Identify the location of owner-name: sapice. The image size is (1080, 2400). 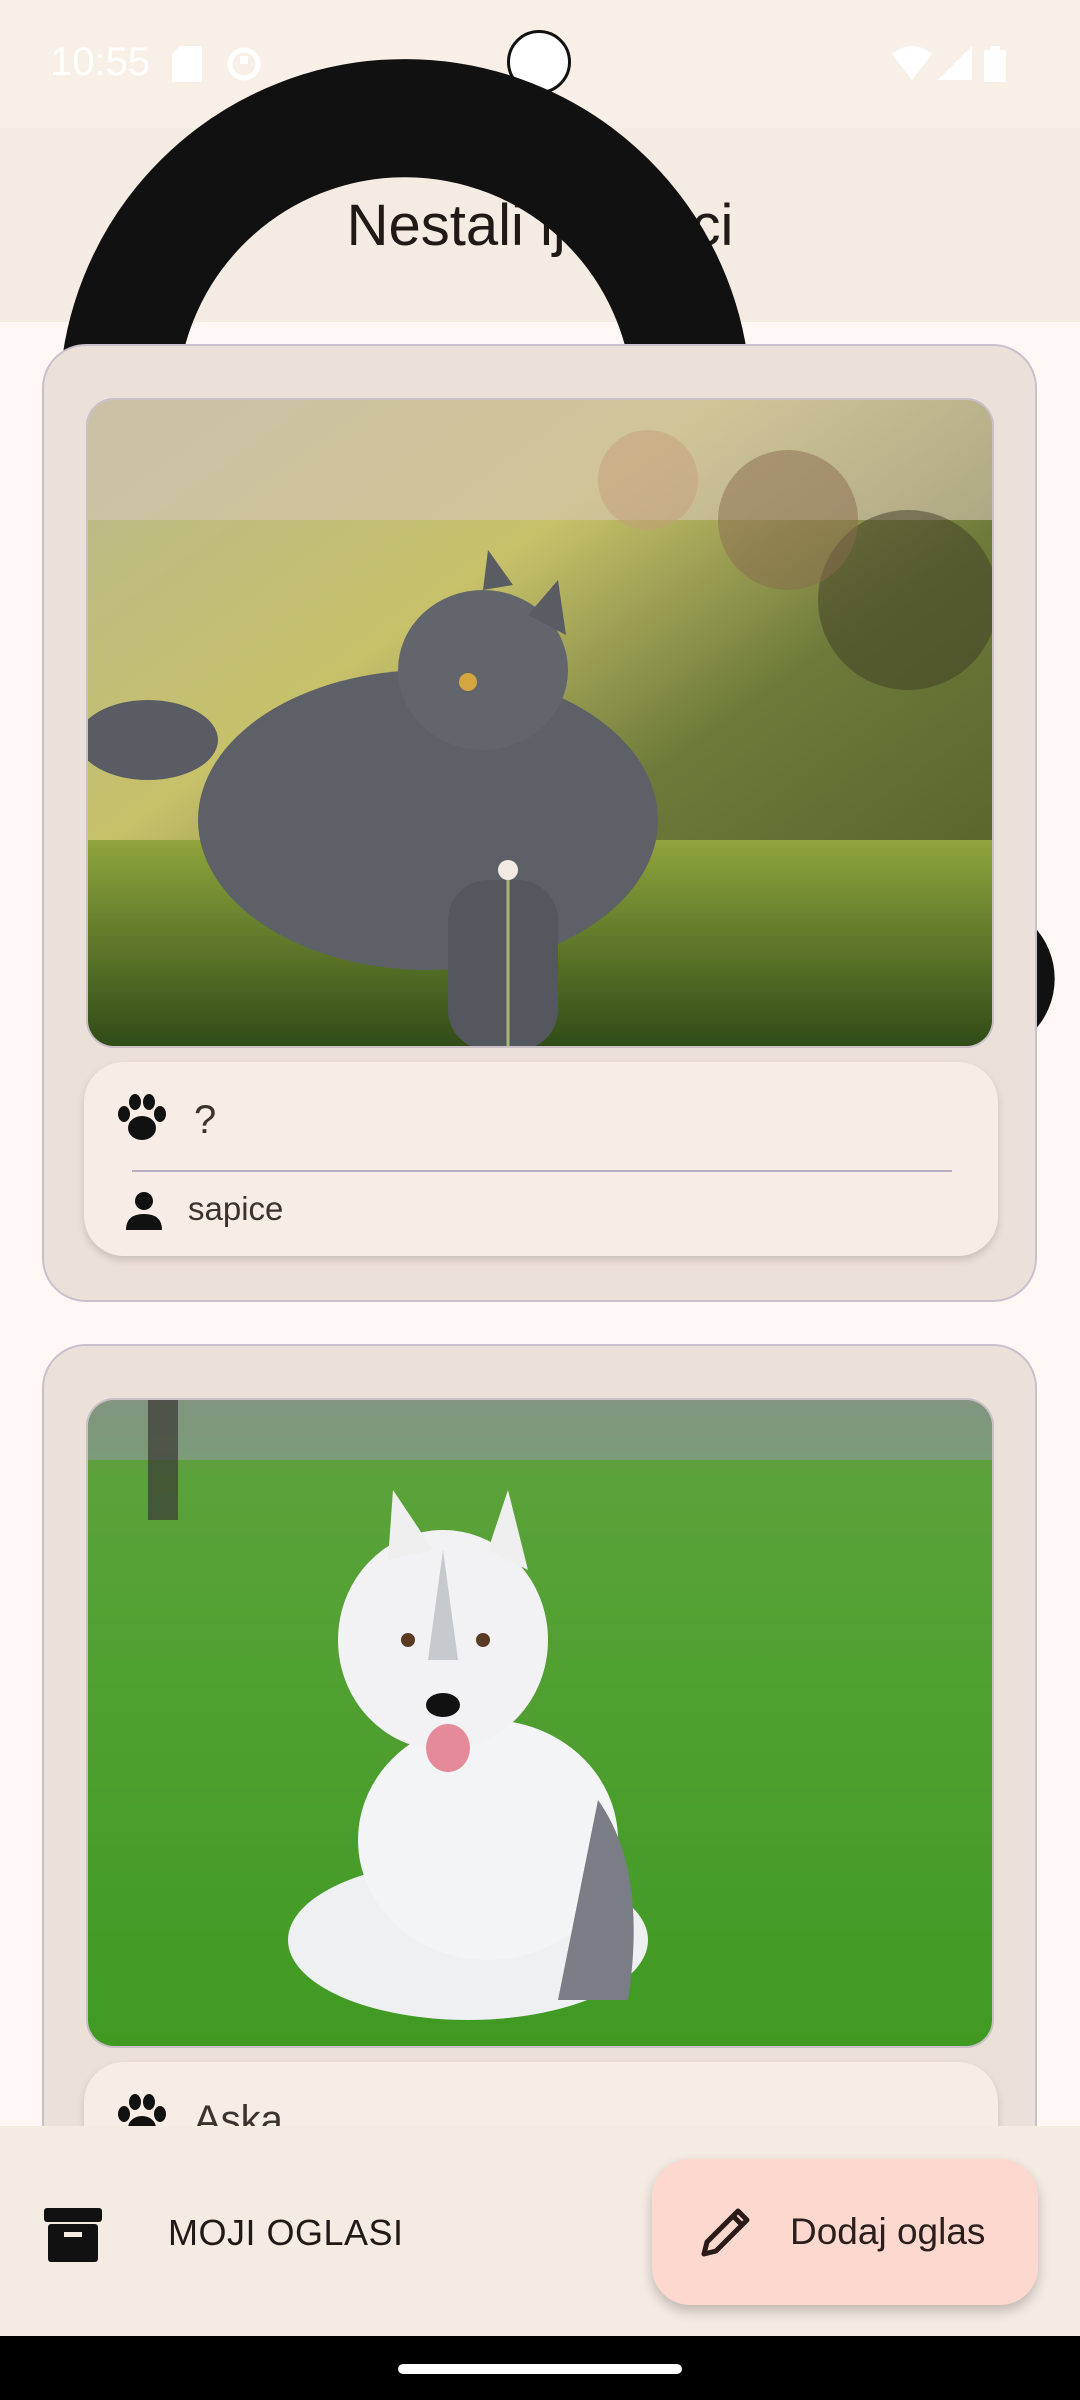
(236, 1208).